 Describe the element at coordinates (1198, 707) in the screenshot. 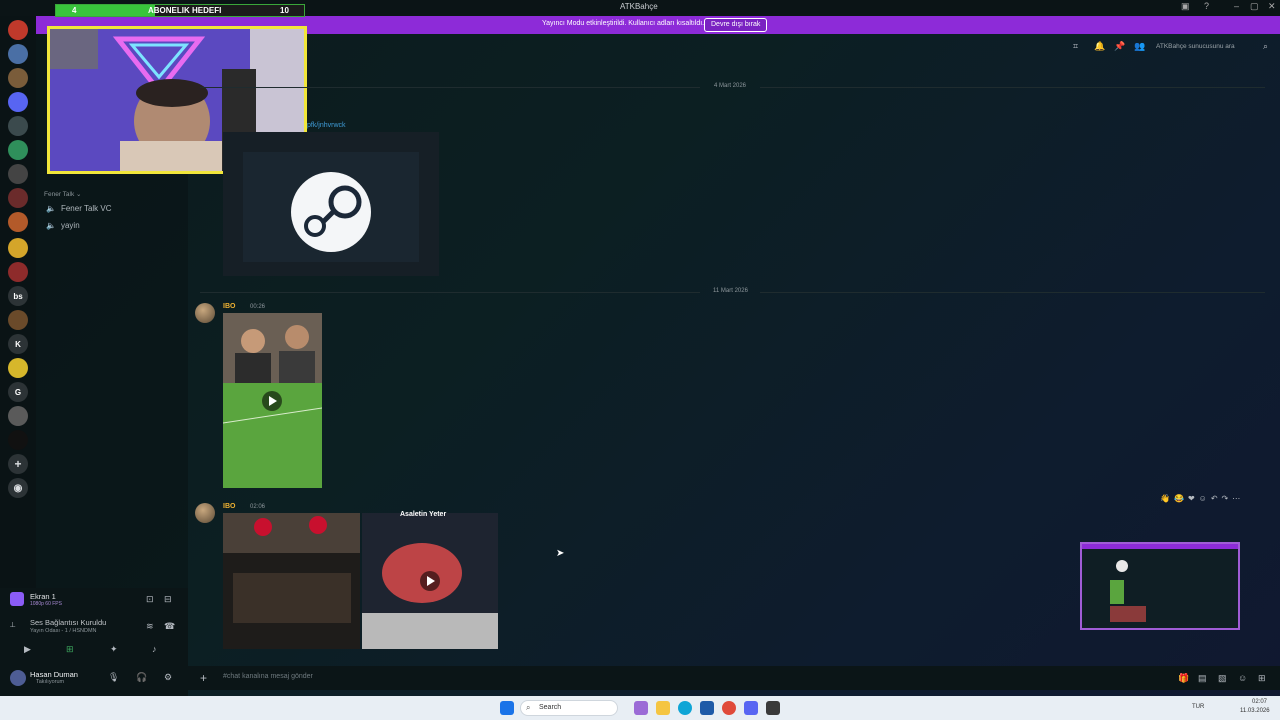

I see `language-indicator: TUR` at that location.